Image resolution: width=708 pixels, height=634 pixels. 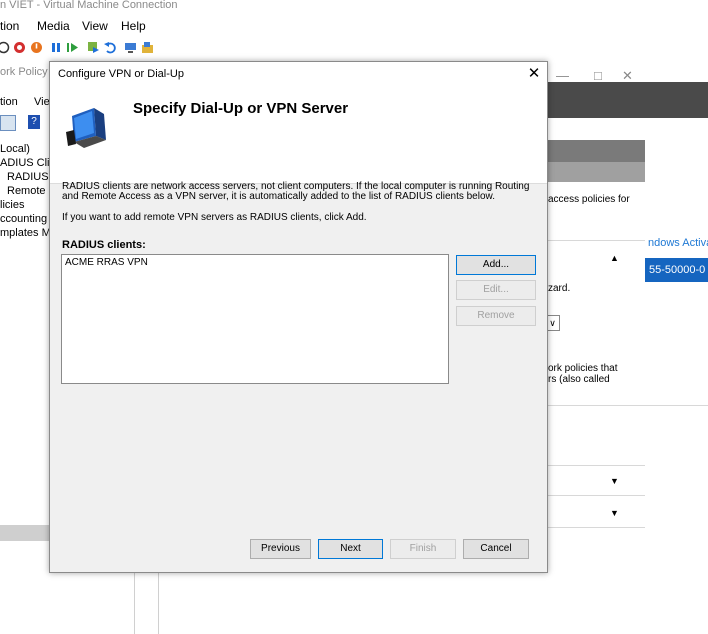 I want to click on shut-down-icon, so click(x=36, y=47).